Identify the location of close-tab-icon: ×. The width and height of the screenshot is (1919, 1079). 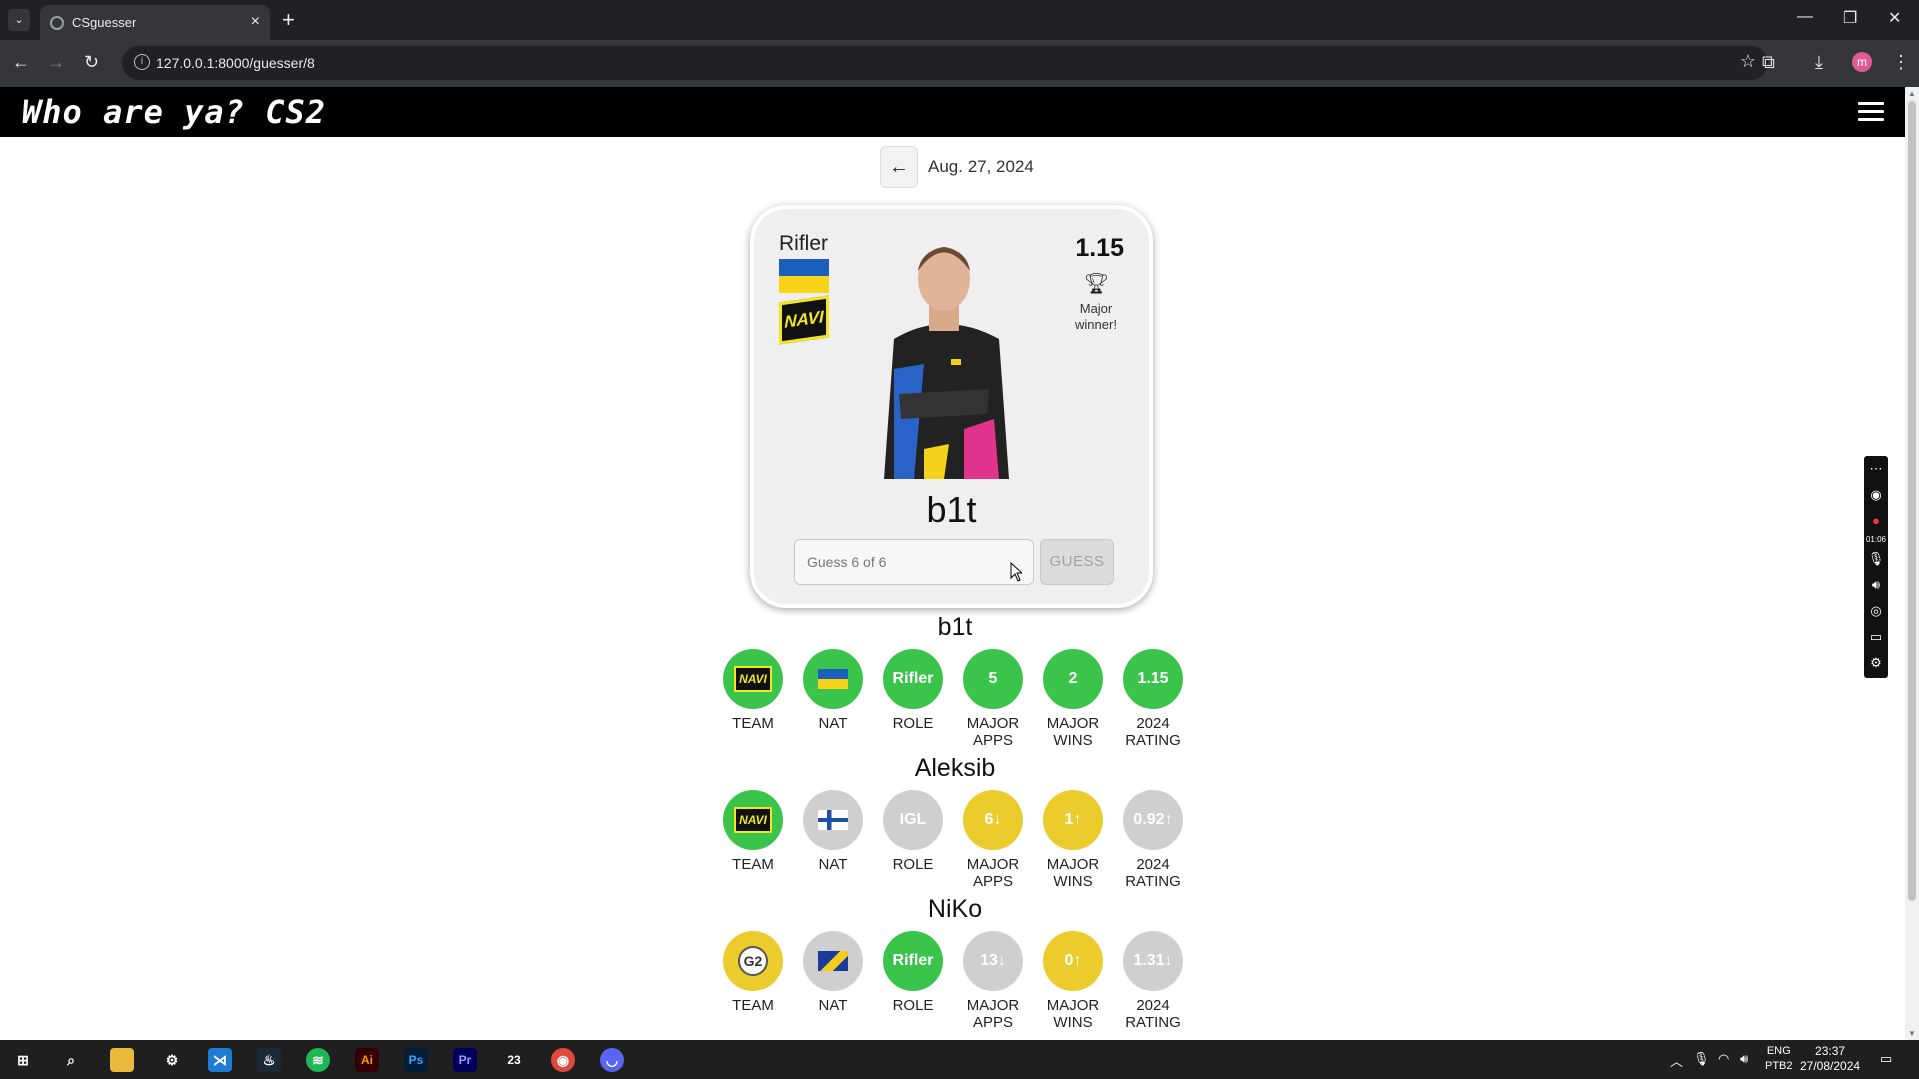
(255, 22).